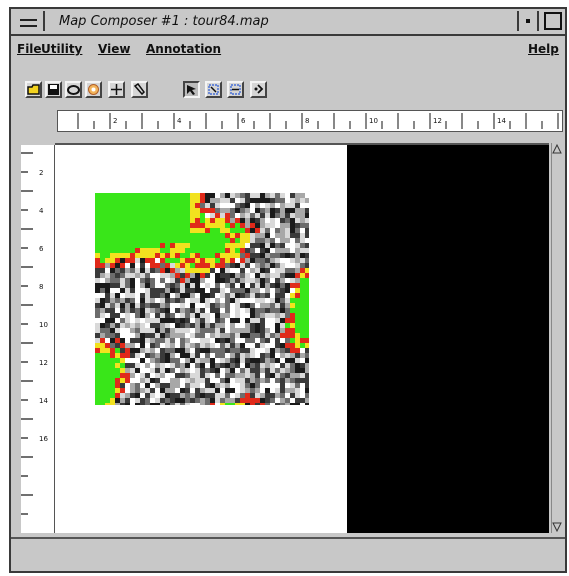 The image size is (569, 576). I want to click on select-button, so click(191, 89).